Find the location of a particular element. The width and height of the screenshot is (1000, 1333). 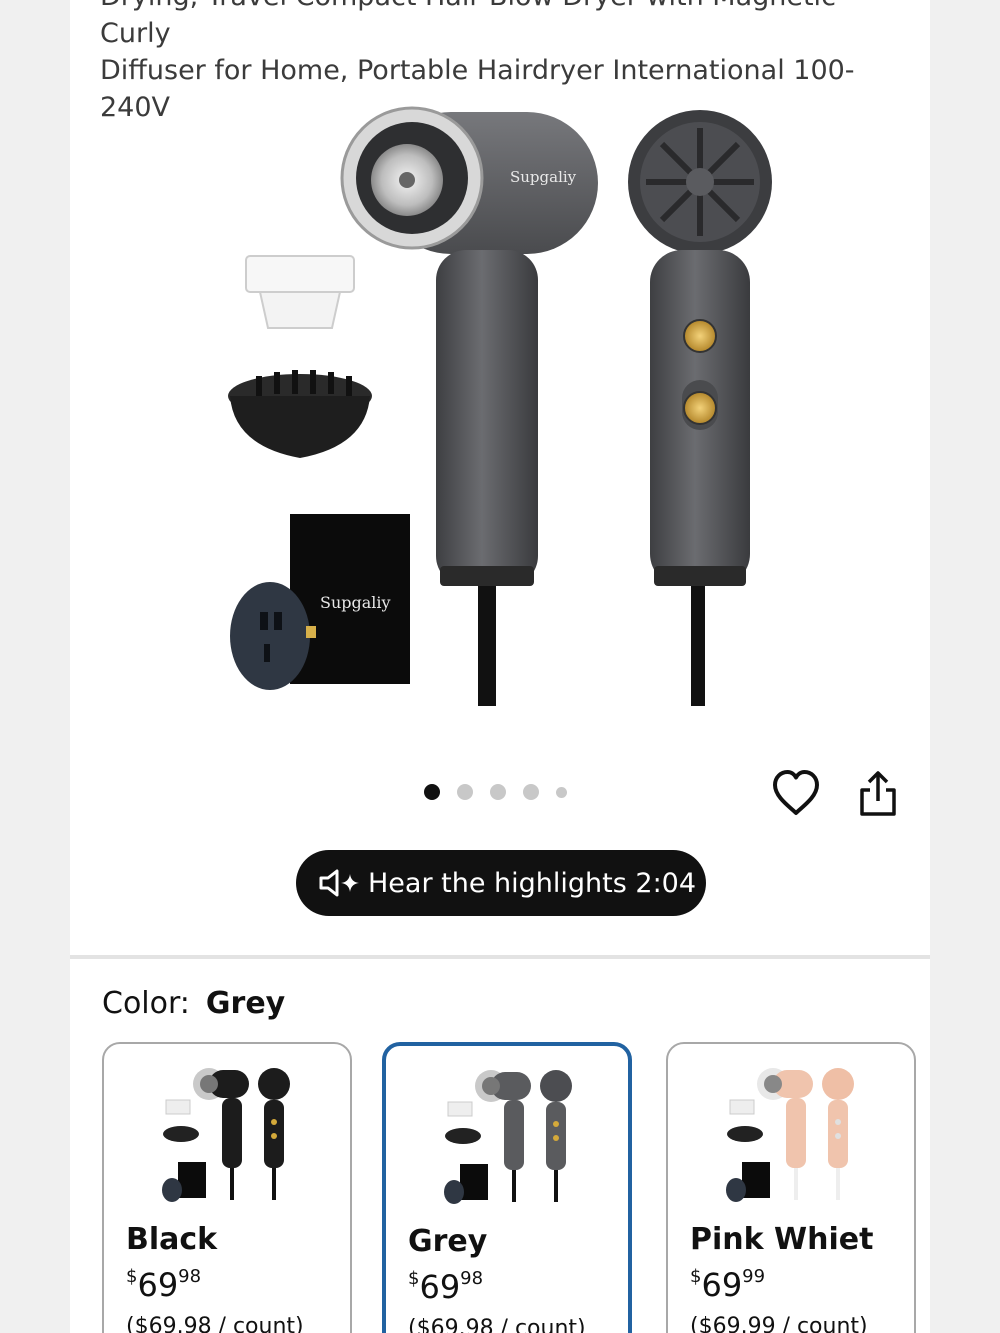

hear-highlights-button: Hear the highlights 2:04 is located at coordinates (501, 883).